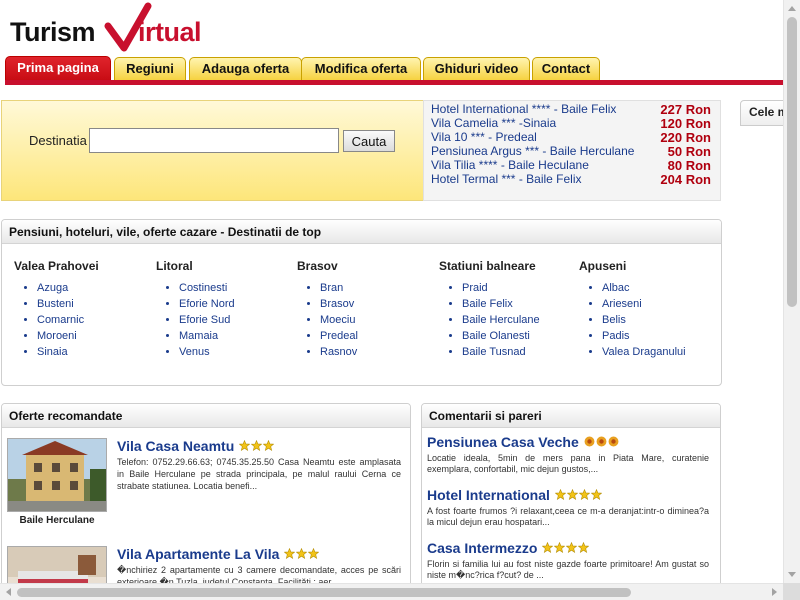  I want to click on scroll-right-icon, so click(774, 592).